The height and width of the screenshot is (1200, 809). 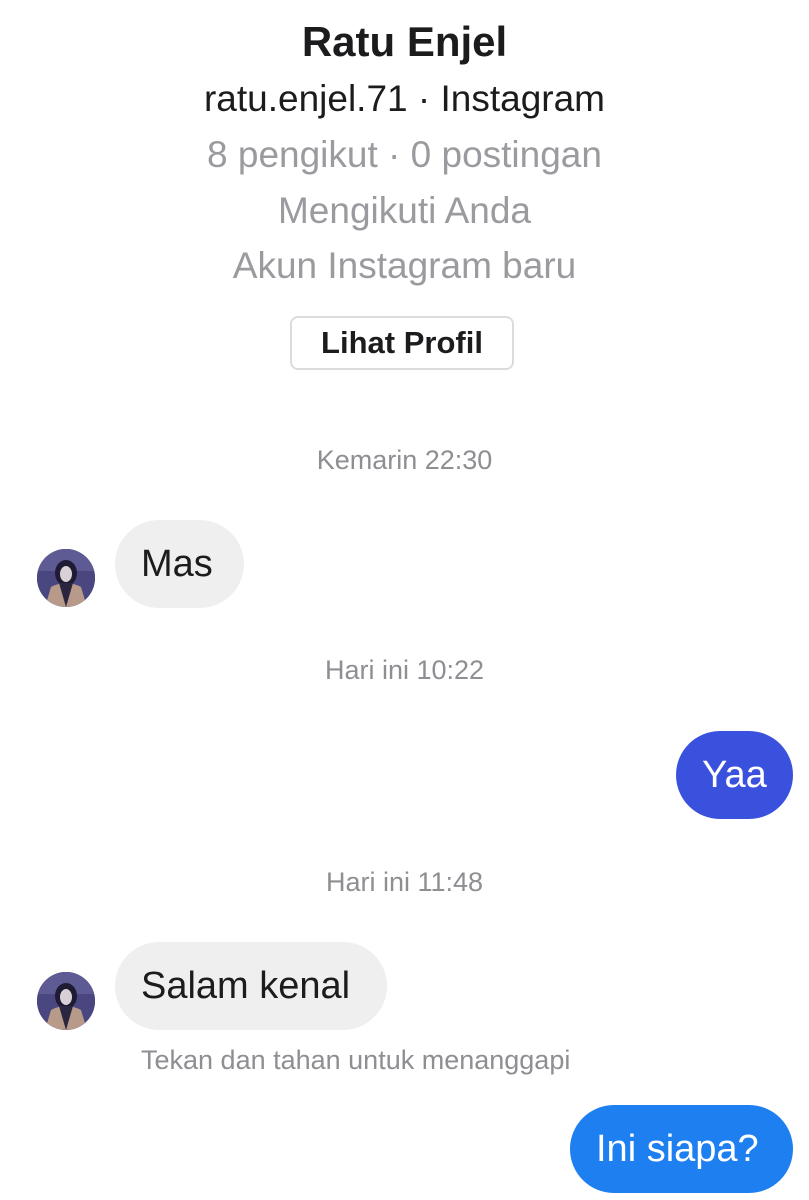 I want to click on message-timestamp: Kemarin 22:30, so click(x=404, y=460).